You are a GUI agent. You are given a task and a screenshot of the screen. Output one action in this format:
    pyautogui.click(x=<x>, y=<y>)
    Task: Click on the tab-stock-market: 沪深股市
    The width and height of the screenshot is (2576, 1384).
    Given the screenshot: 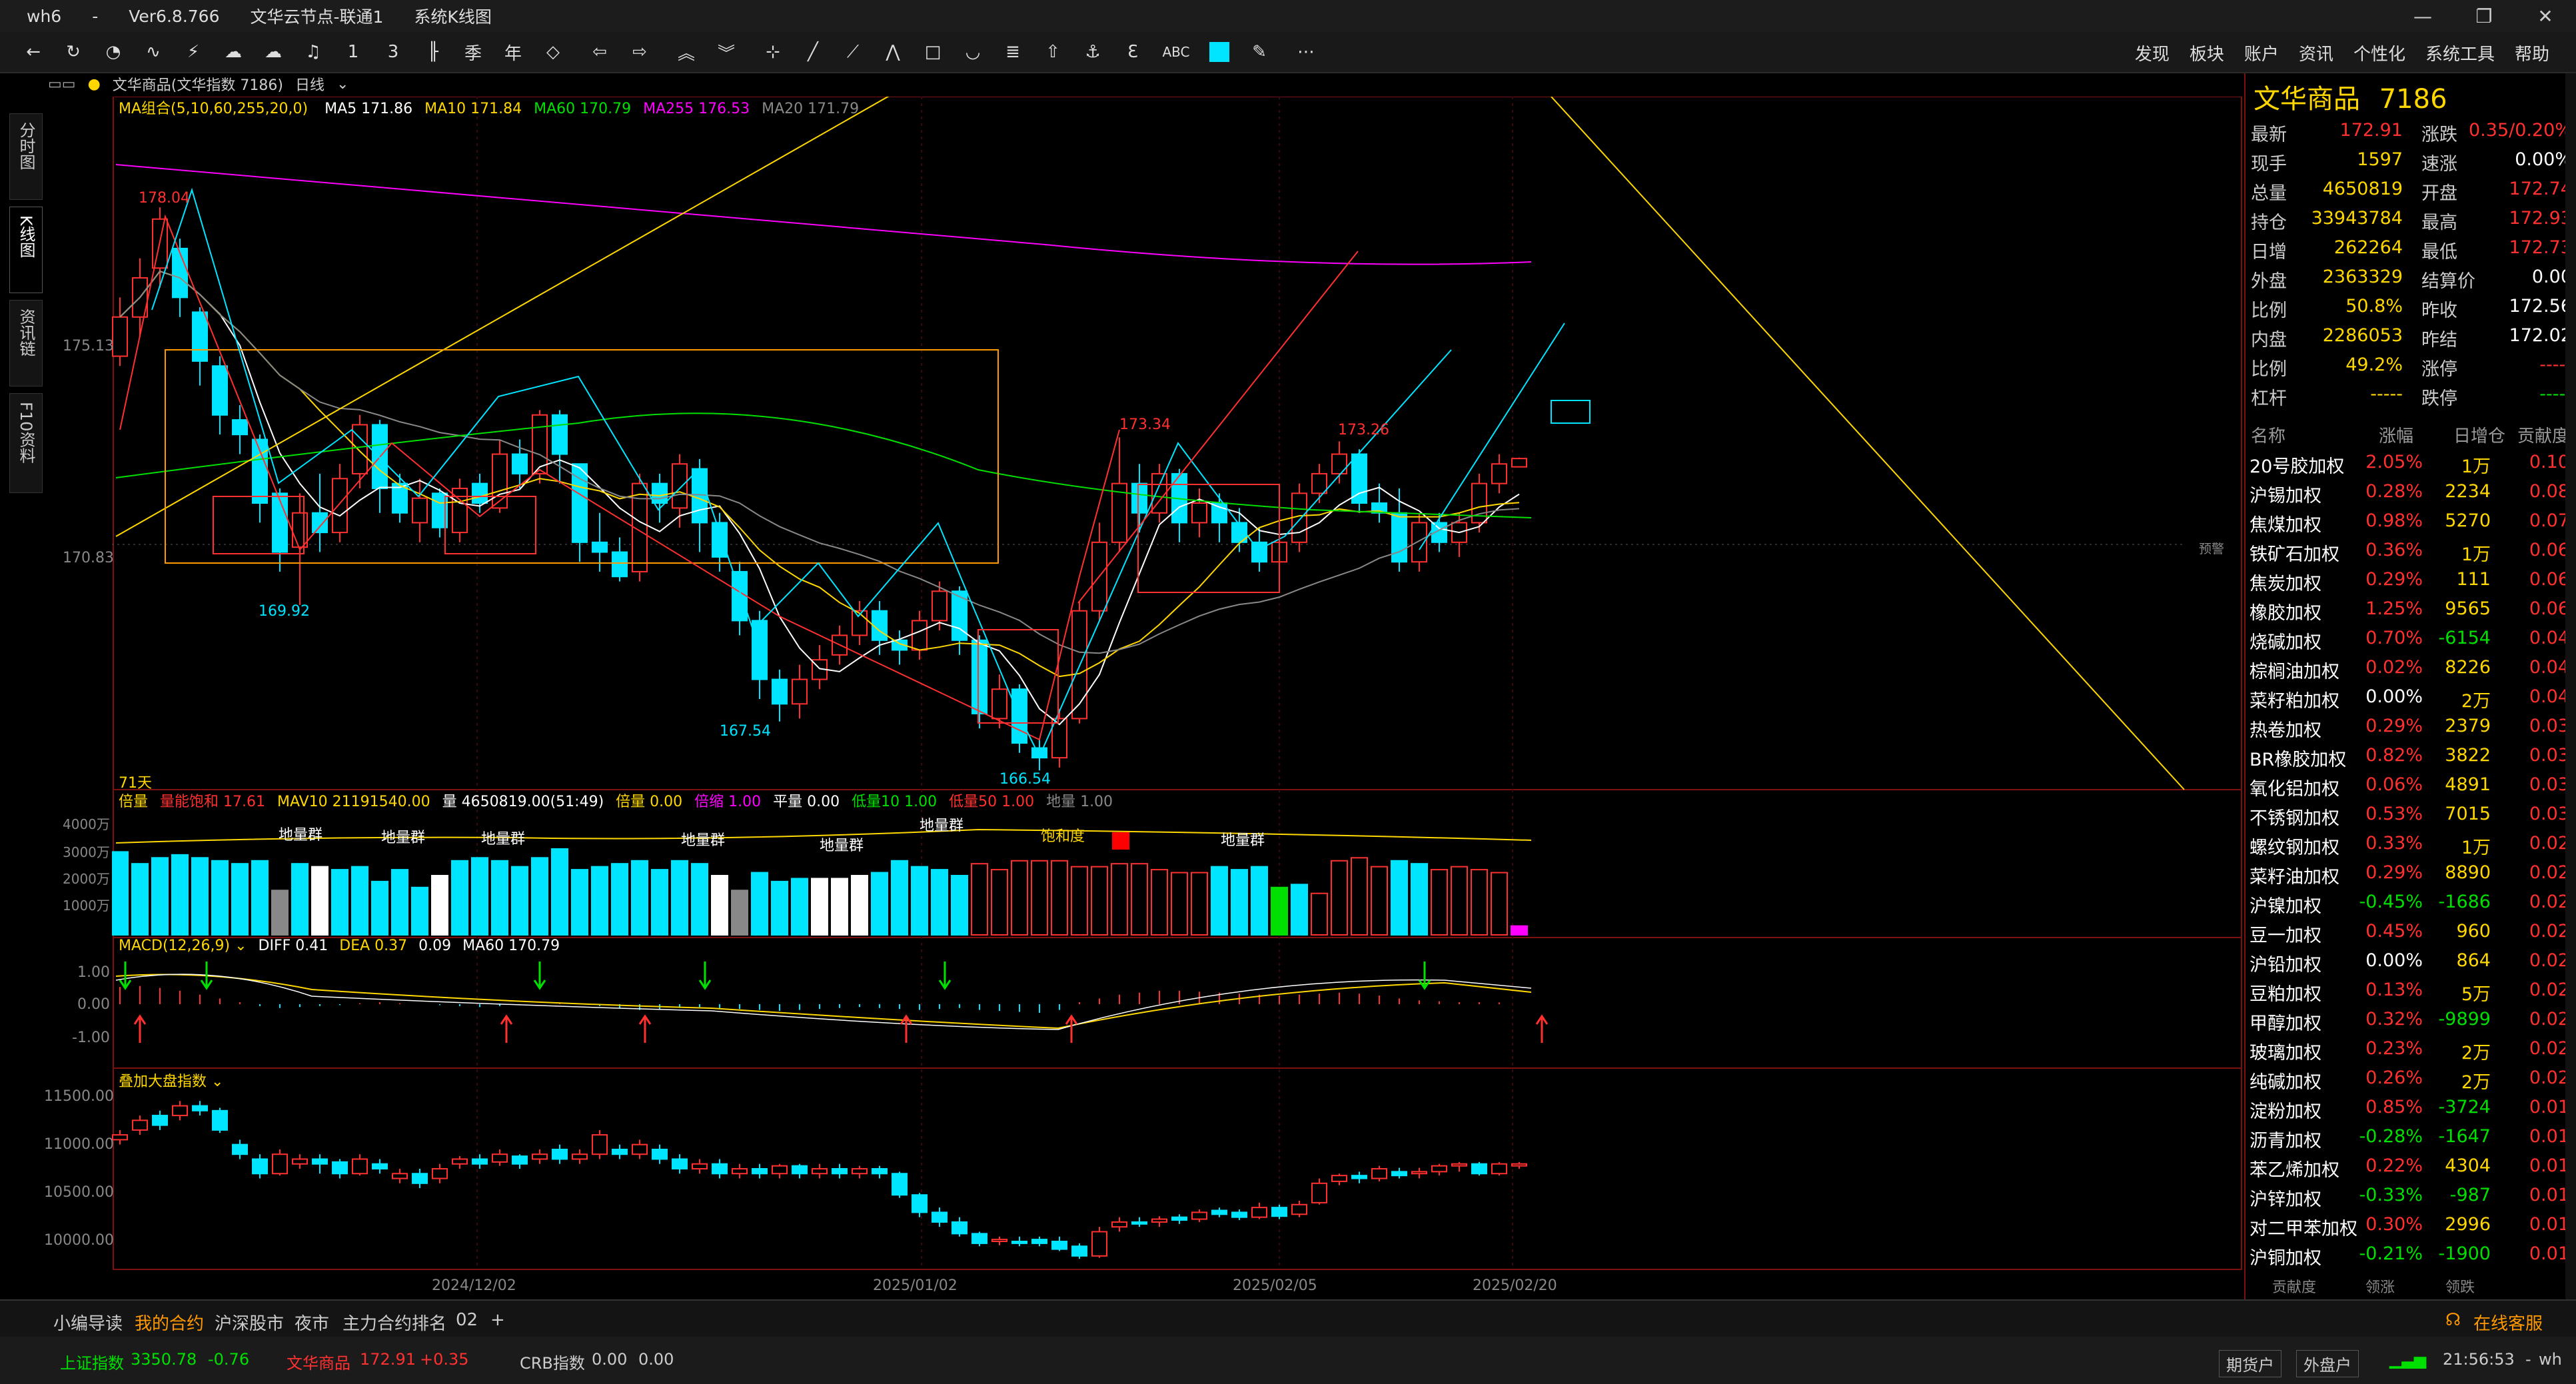 What is the action you would take?
    pyautogui.click(x=250, y=1322)
    